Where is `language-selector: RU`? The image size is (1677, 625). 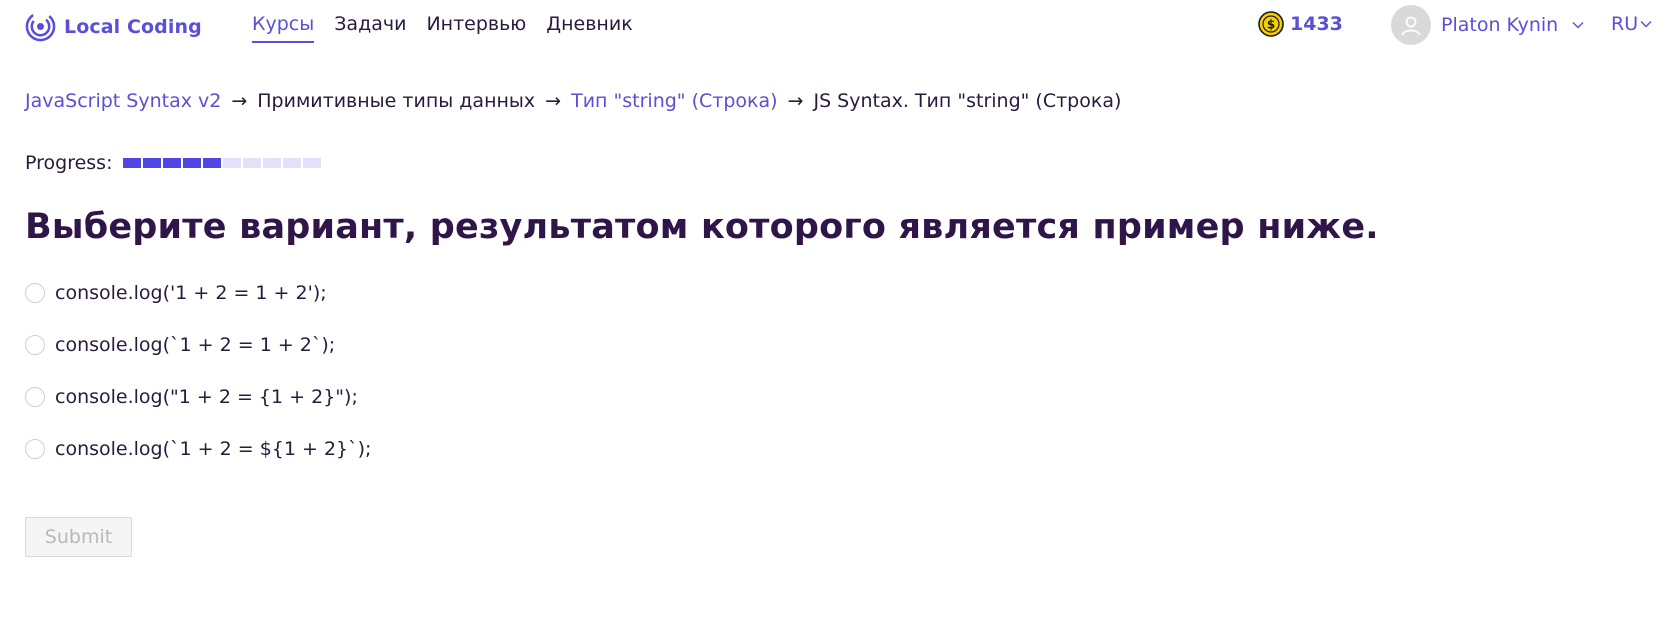
language-selector: RU is located at coordinates (1631, 24).